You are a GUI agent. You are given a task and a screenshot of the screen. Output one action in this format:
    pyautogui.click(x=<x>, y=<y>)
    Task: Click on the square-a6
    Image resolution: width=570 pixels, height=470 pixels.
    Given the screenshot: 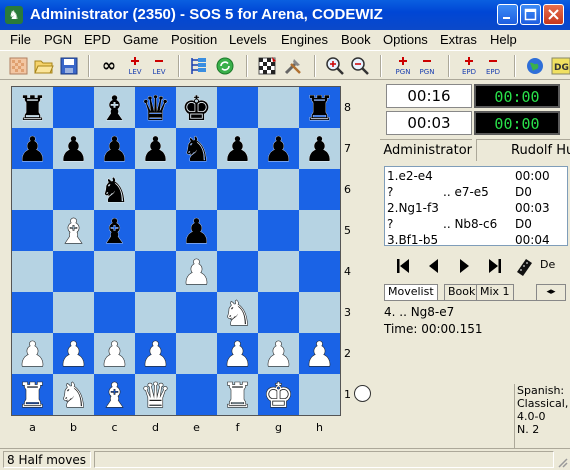 What is the action you would take?
    pyautogui.click(x=32, y=189)
    